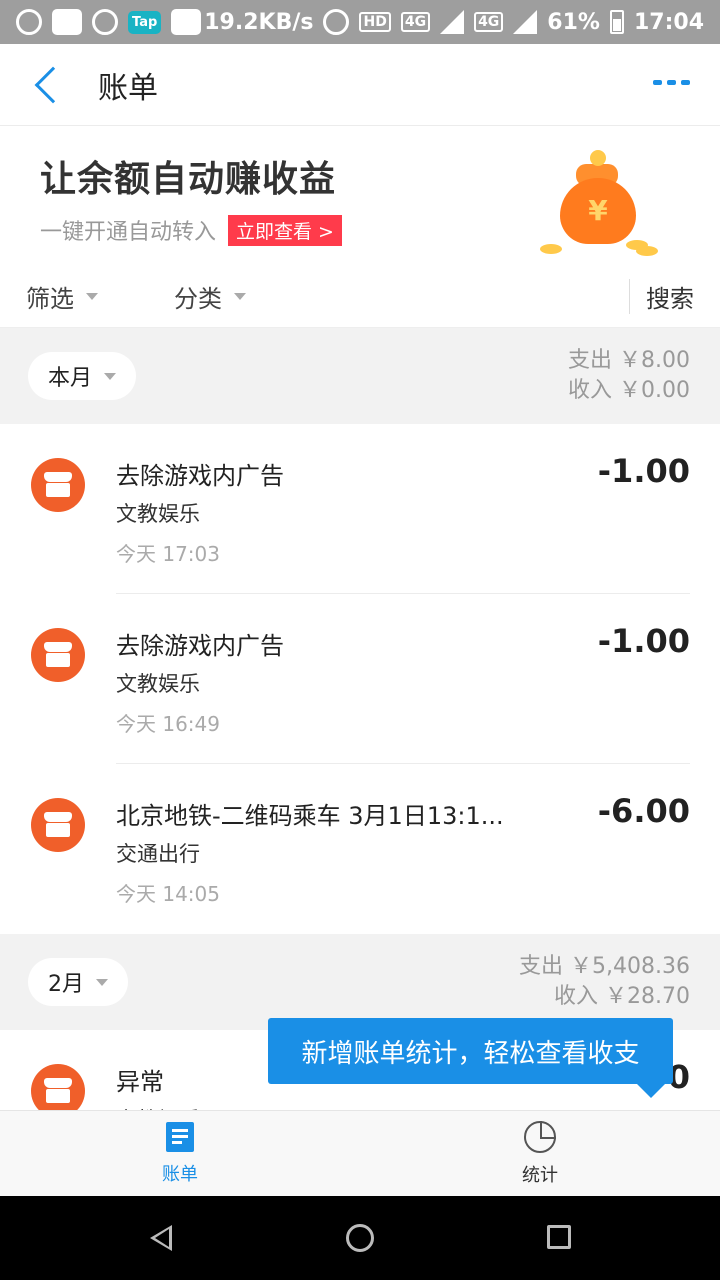 The height and width of the screenshot is (1280, 720). I want to click on alipay-notification-icon, so click(105, 22).